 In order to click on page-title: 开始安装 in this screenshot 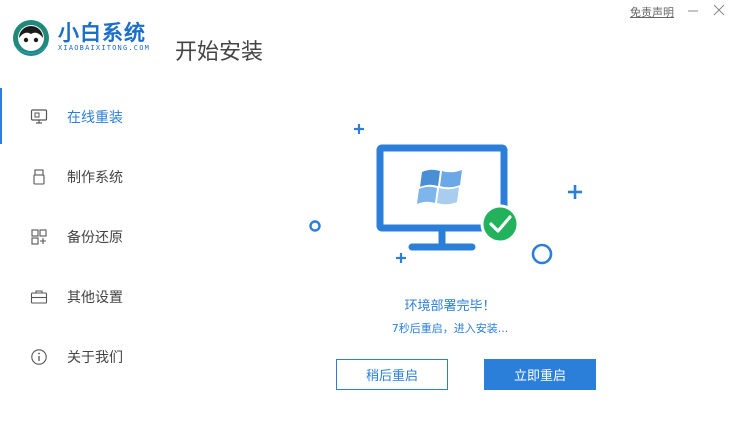, I will do `click(219, 52)`.